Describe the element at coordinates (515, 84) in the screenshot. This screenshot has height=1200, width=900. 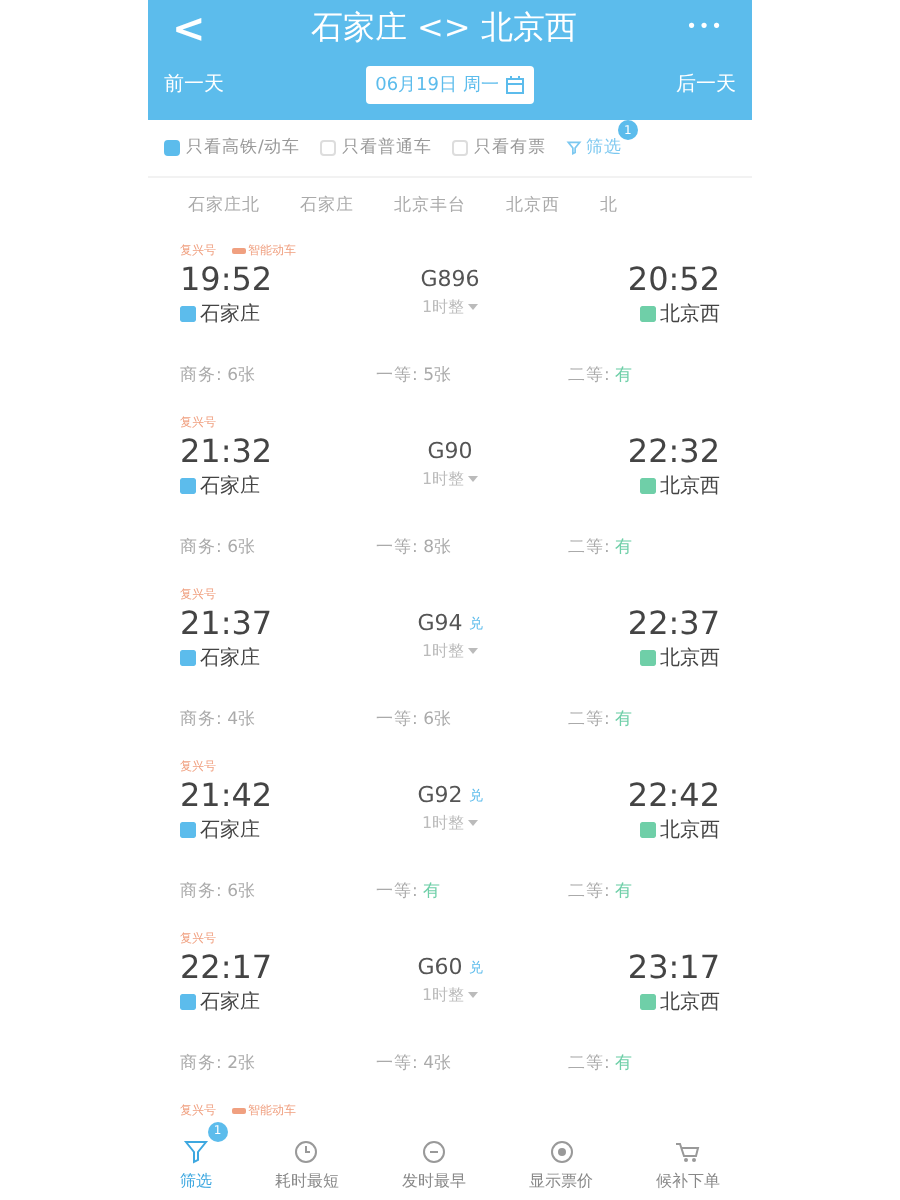
I see `calendar-icon` at that location.